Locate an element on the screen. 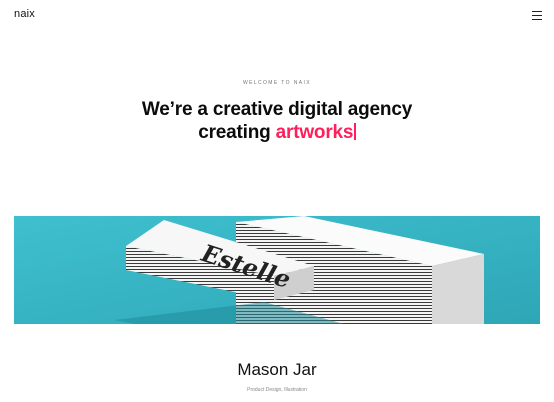 The width and height of the screenshot is (554, 402). headline-accent-word: artworks is located at coordinates (314, 132).